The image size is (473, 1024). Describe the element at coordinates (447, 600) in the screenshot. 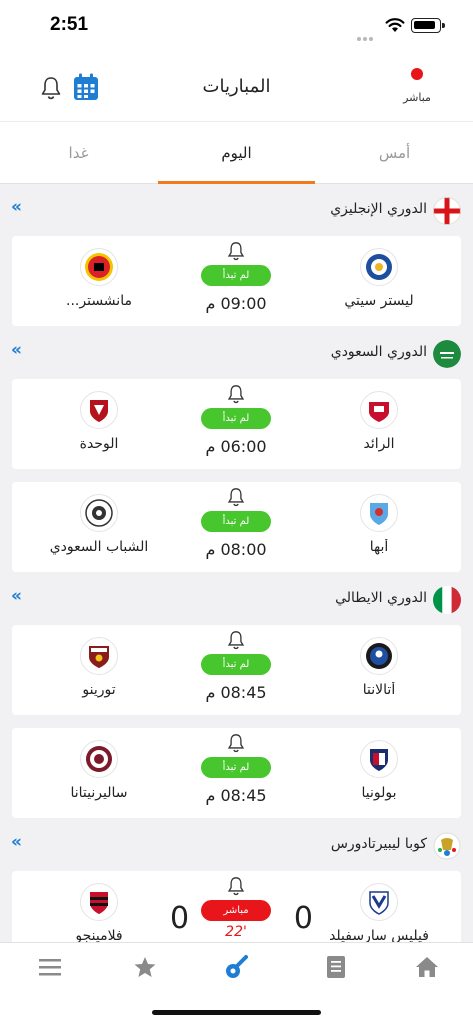

I see `italy-flag-icon` at that location.